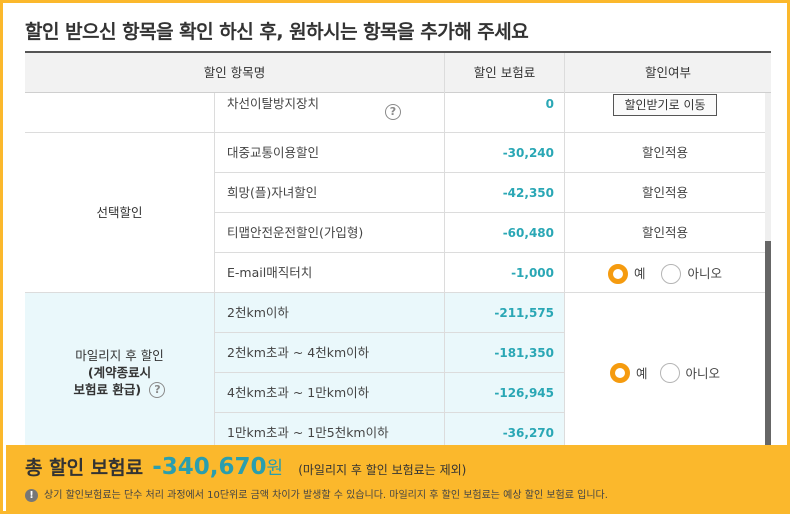 The width and height of the screenshot is (790, 514). I want to click on total-line: 총 할인 보험료 -340,670원 (마일리지 후 할인 보험료는 제외), so click(245, 466).